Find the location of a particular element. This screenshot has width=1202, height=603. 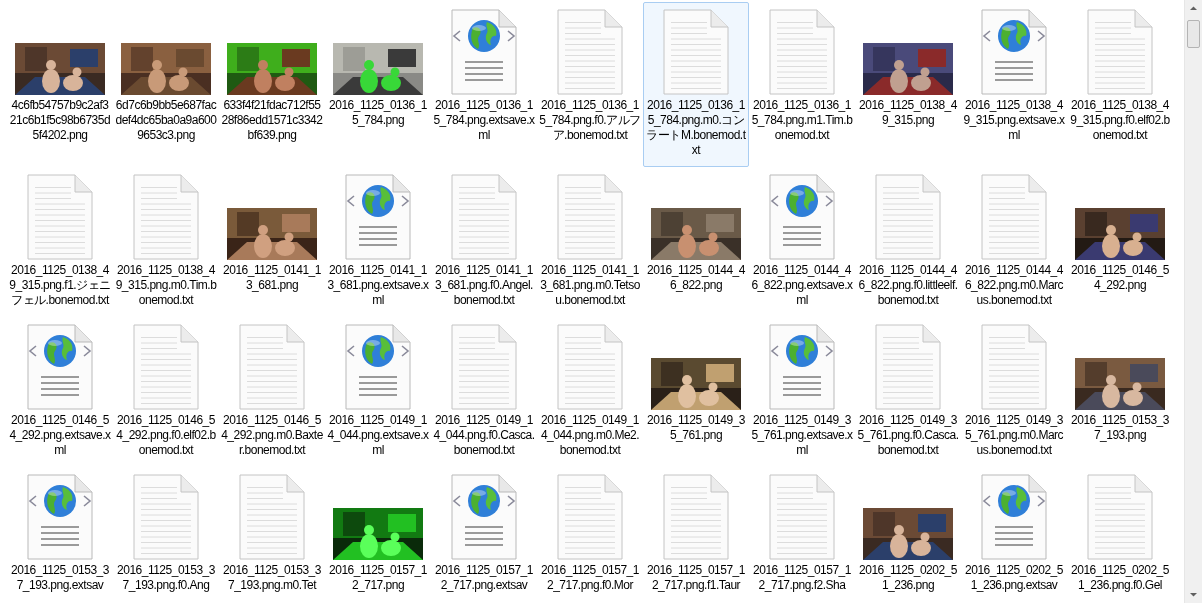

file-item: 4c6fb54757b9c2af321c6b1f5c98b6735d5f4202.png is located at coordinates (60, 84).